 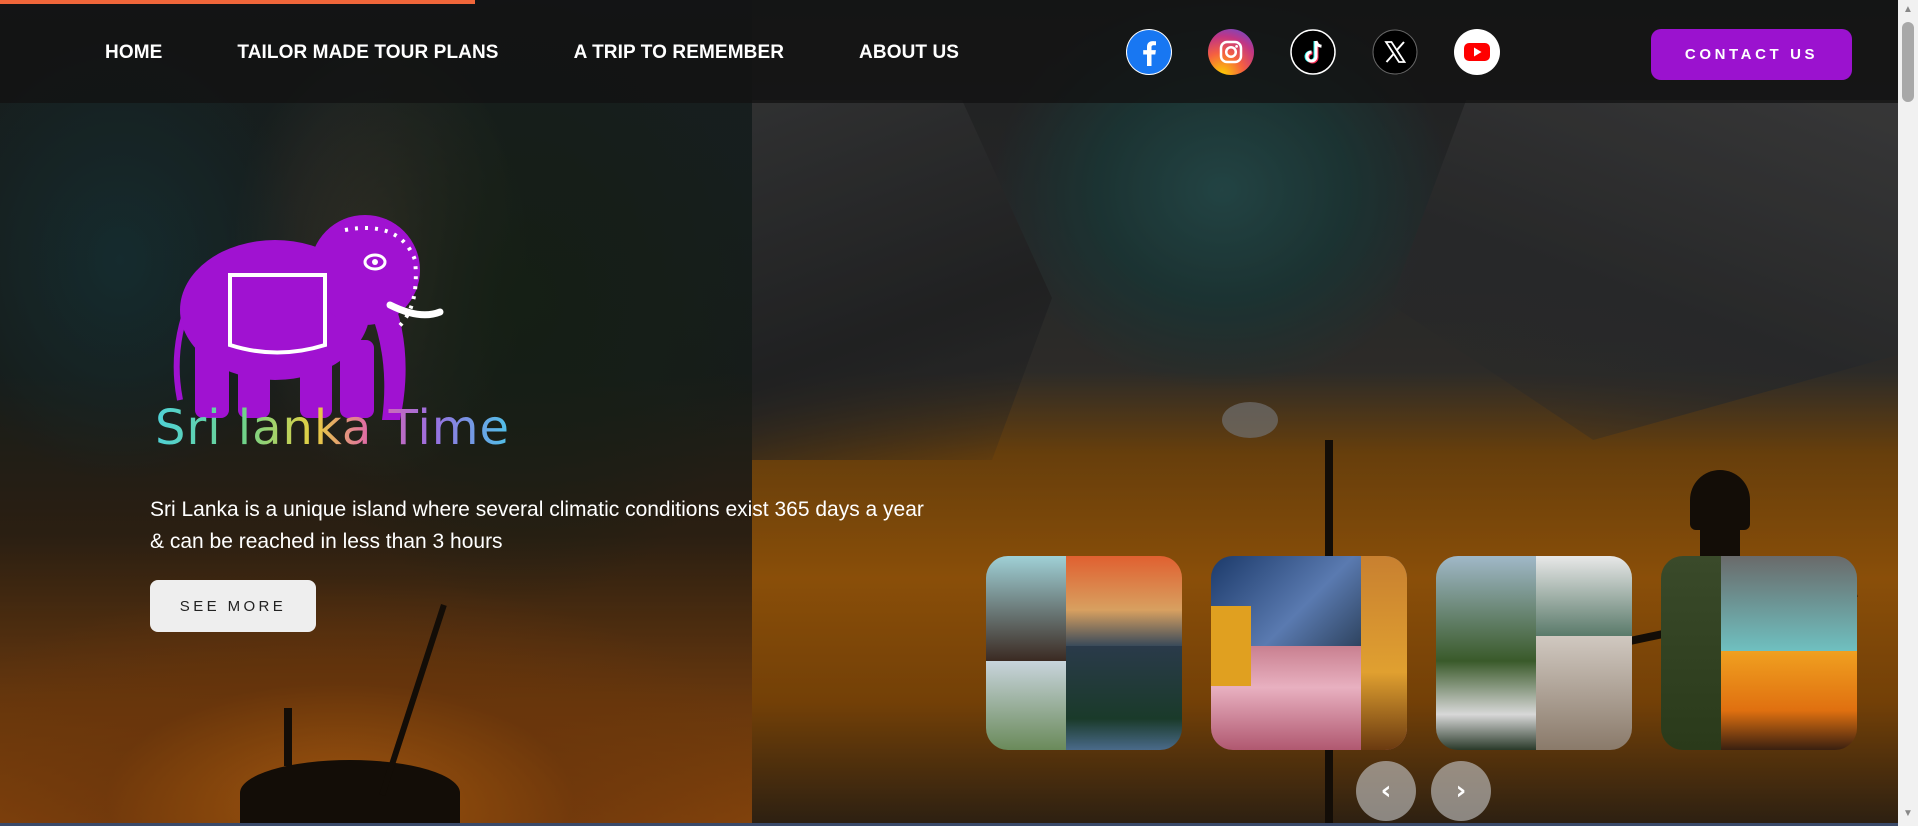 What do you see at coordinates (1908, 9) in the screenshot?
I see `scroll-up-icon: ▲` at bounding box center [1908, 9].